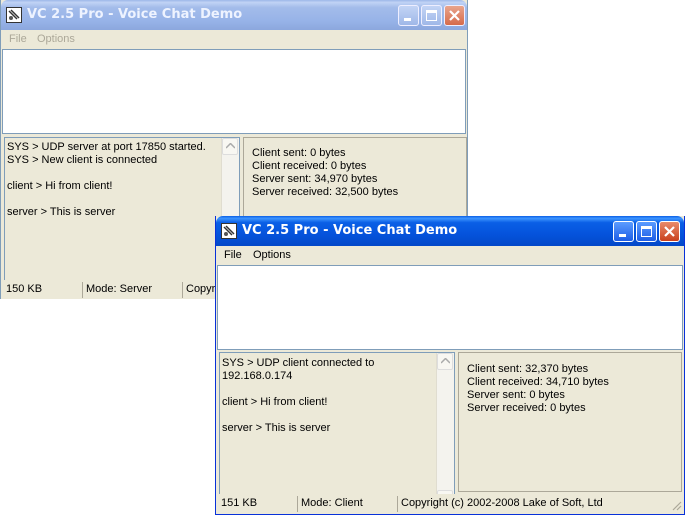 The height and width of the screenshot is (515, 685). Describe the element at coordinates (348, 504) in the screenshot. I see `status-mode: Mode: Client` at that location.